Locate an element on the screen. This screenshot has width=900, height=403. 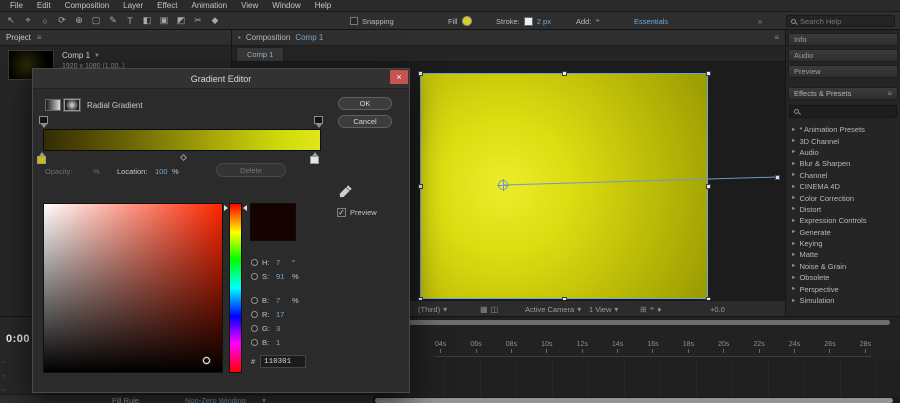
effects-category-item: ► Expression Controls is located at coordinates (843, 220).